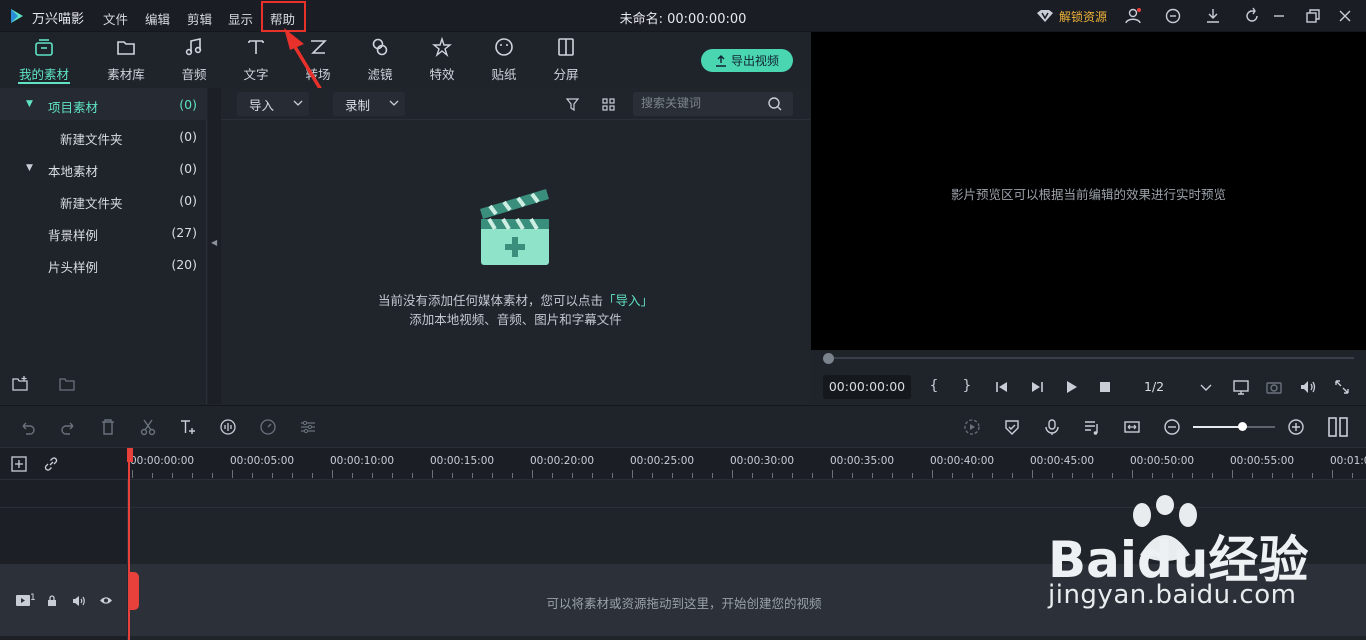 The image size is (1366, 640). What do you see at coordinates (1173, 16) in the screenshot?
I see `feedback-icon` at bounding box center [1173, 16].